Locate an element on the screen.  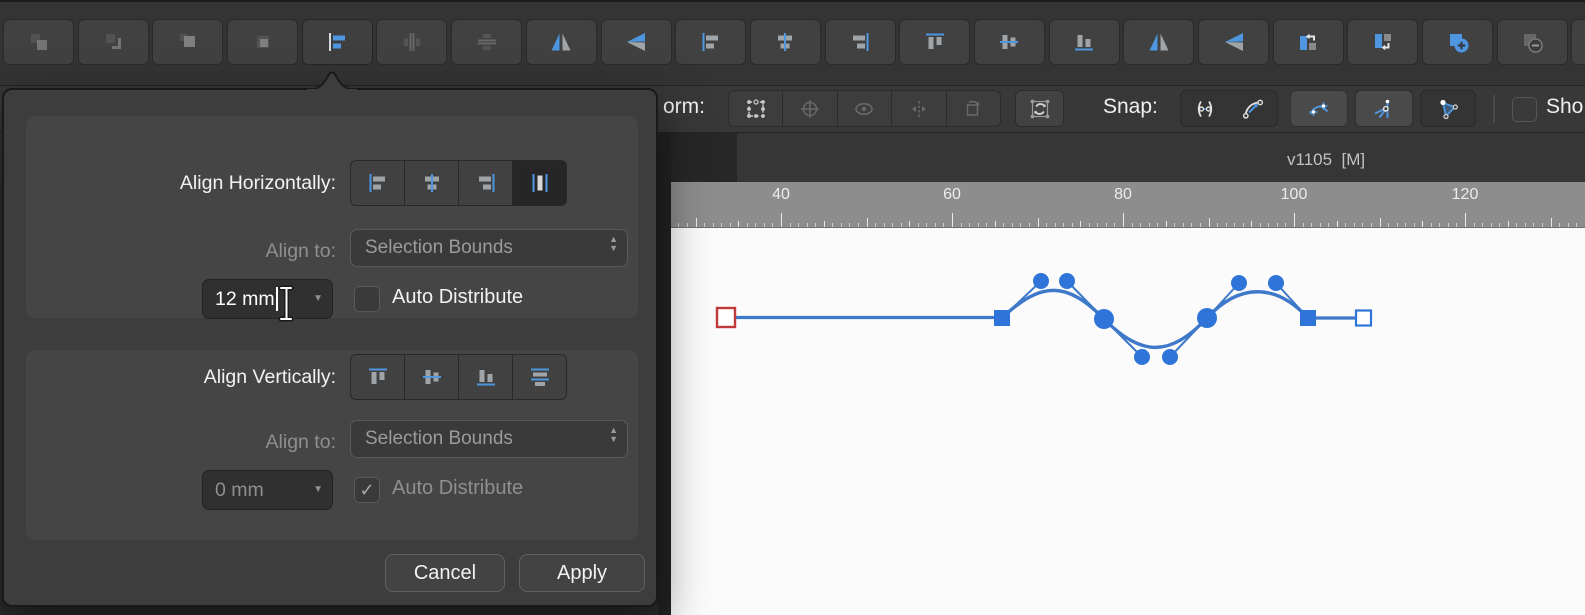
popup-arrow is located at coordinates (332, 81).